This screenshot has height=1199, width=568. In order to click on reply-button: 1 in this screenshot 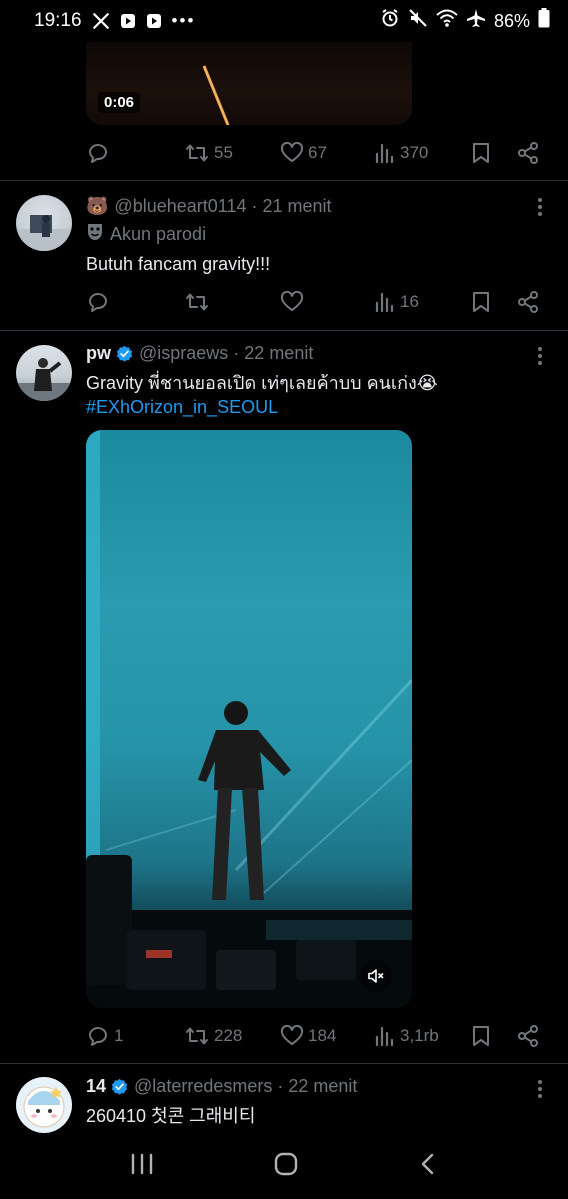, I will do `click(104, 1036)`.